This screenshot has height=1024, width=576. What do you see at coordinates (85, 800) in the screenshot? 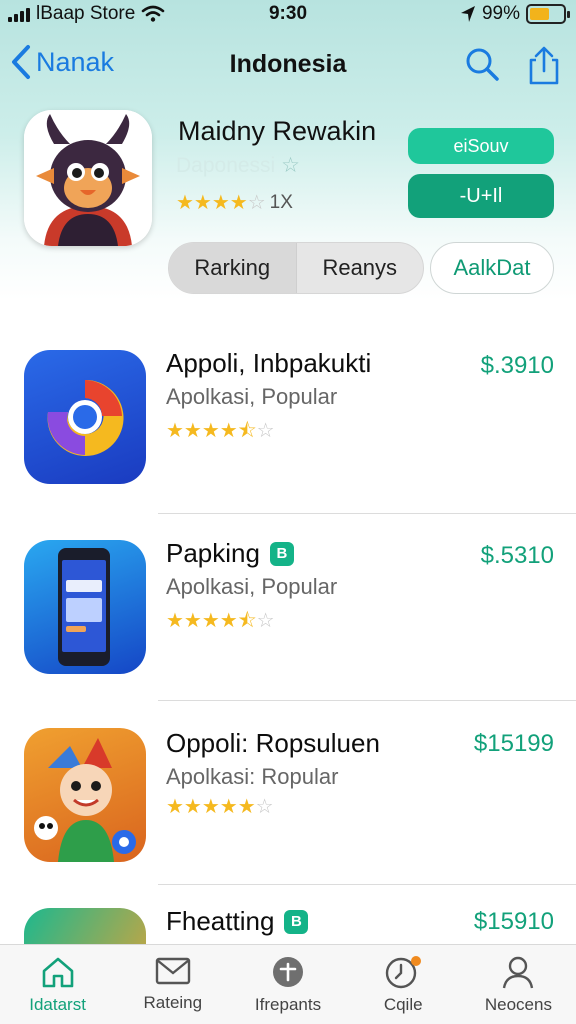
I see `jester-character-icon` at bounding box center [85, 800].